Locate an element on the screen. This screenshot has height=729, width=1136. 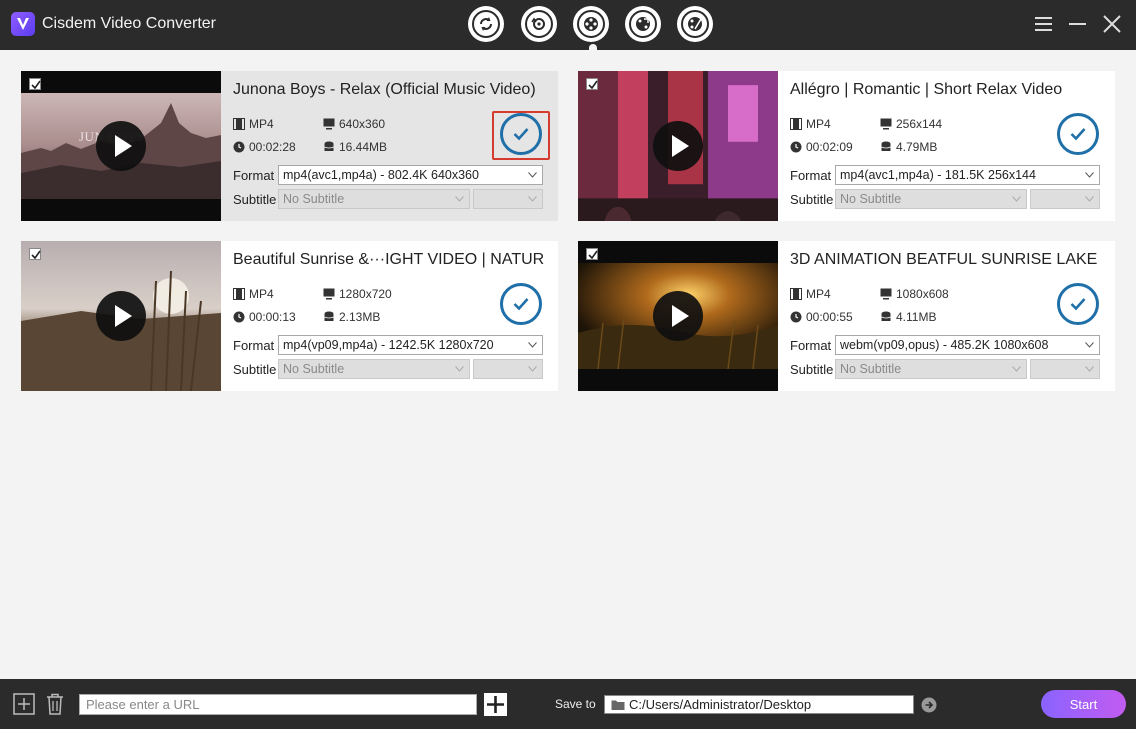
resolution: 640x360 is located at coordinates (354, 124).